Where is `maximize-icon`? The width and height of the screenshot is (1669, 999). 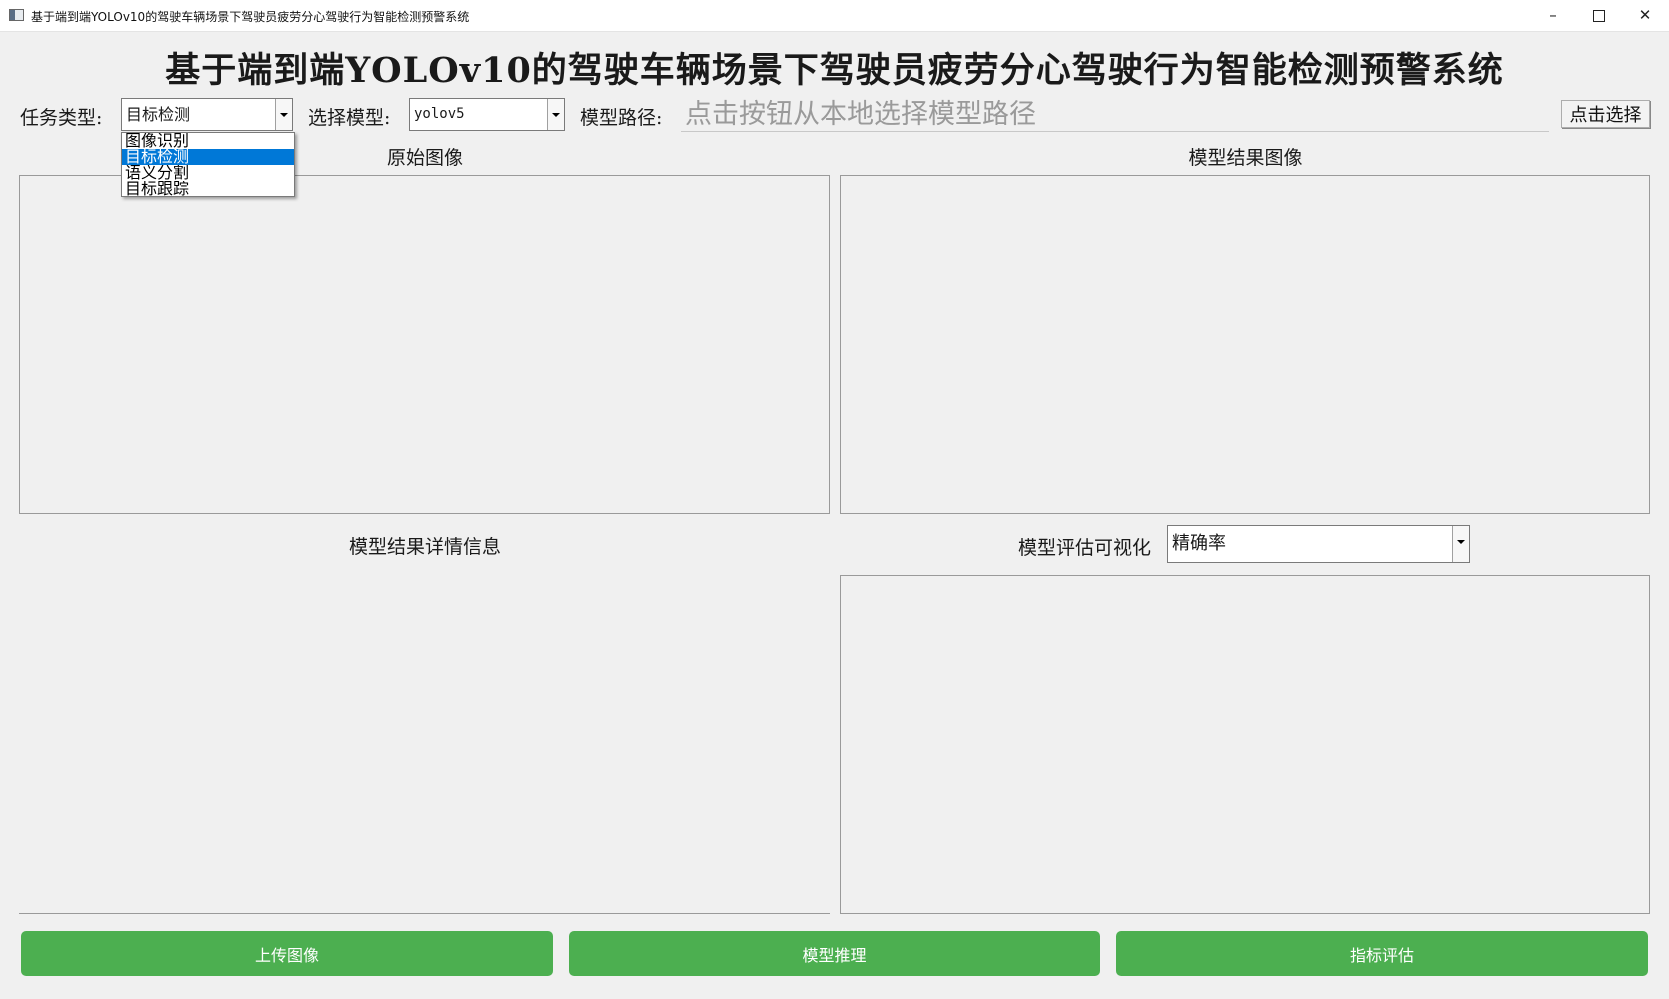
maximize-icon is located at coordinates (1599, 15).